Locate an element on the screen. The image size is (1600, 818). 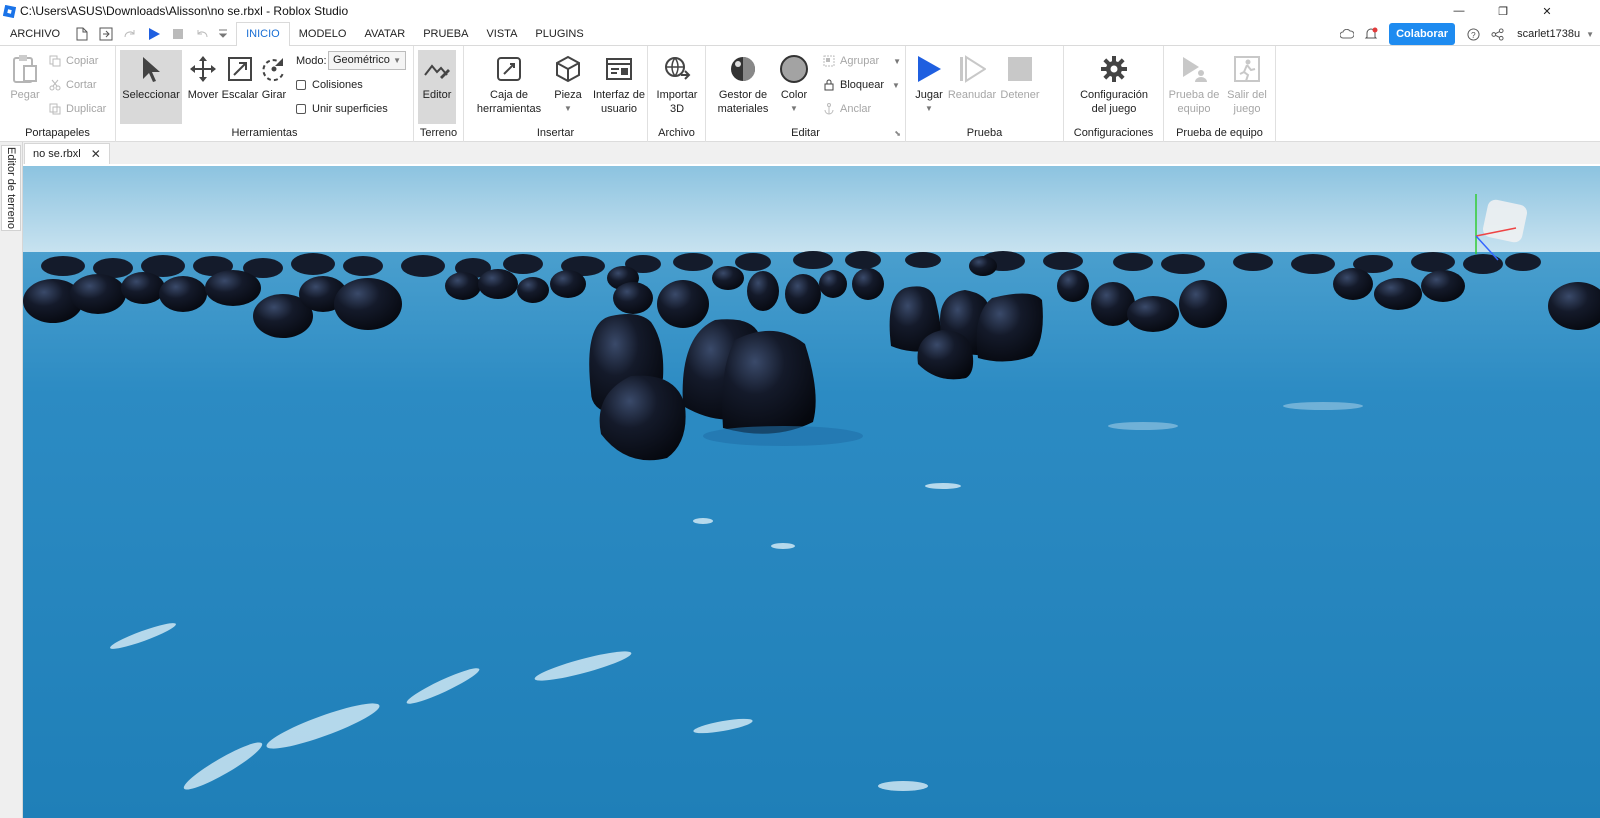
paste-button: Pegar is located at coordinates (25, 76).